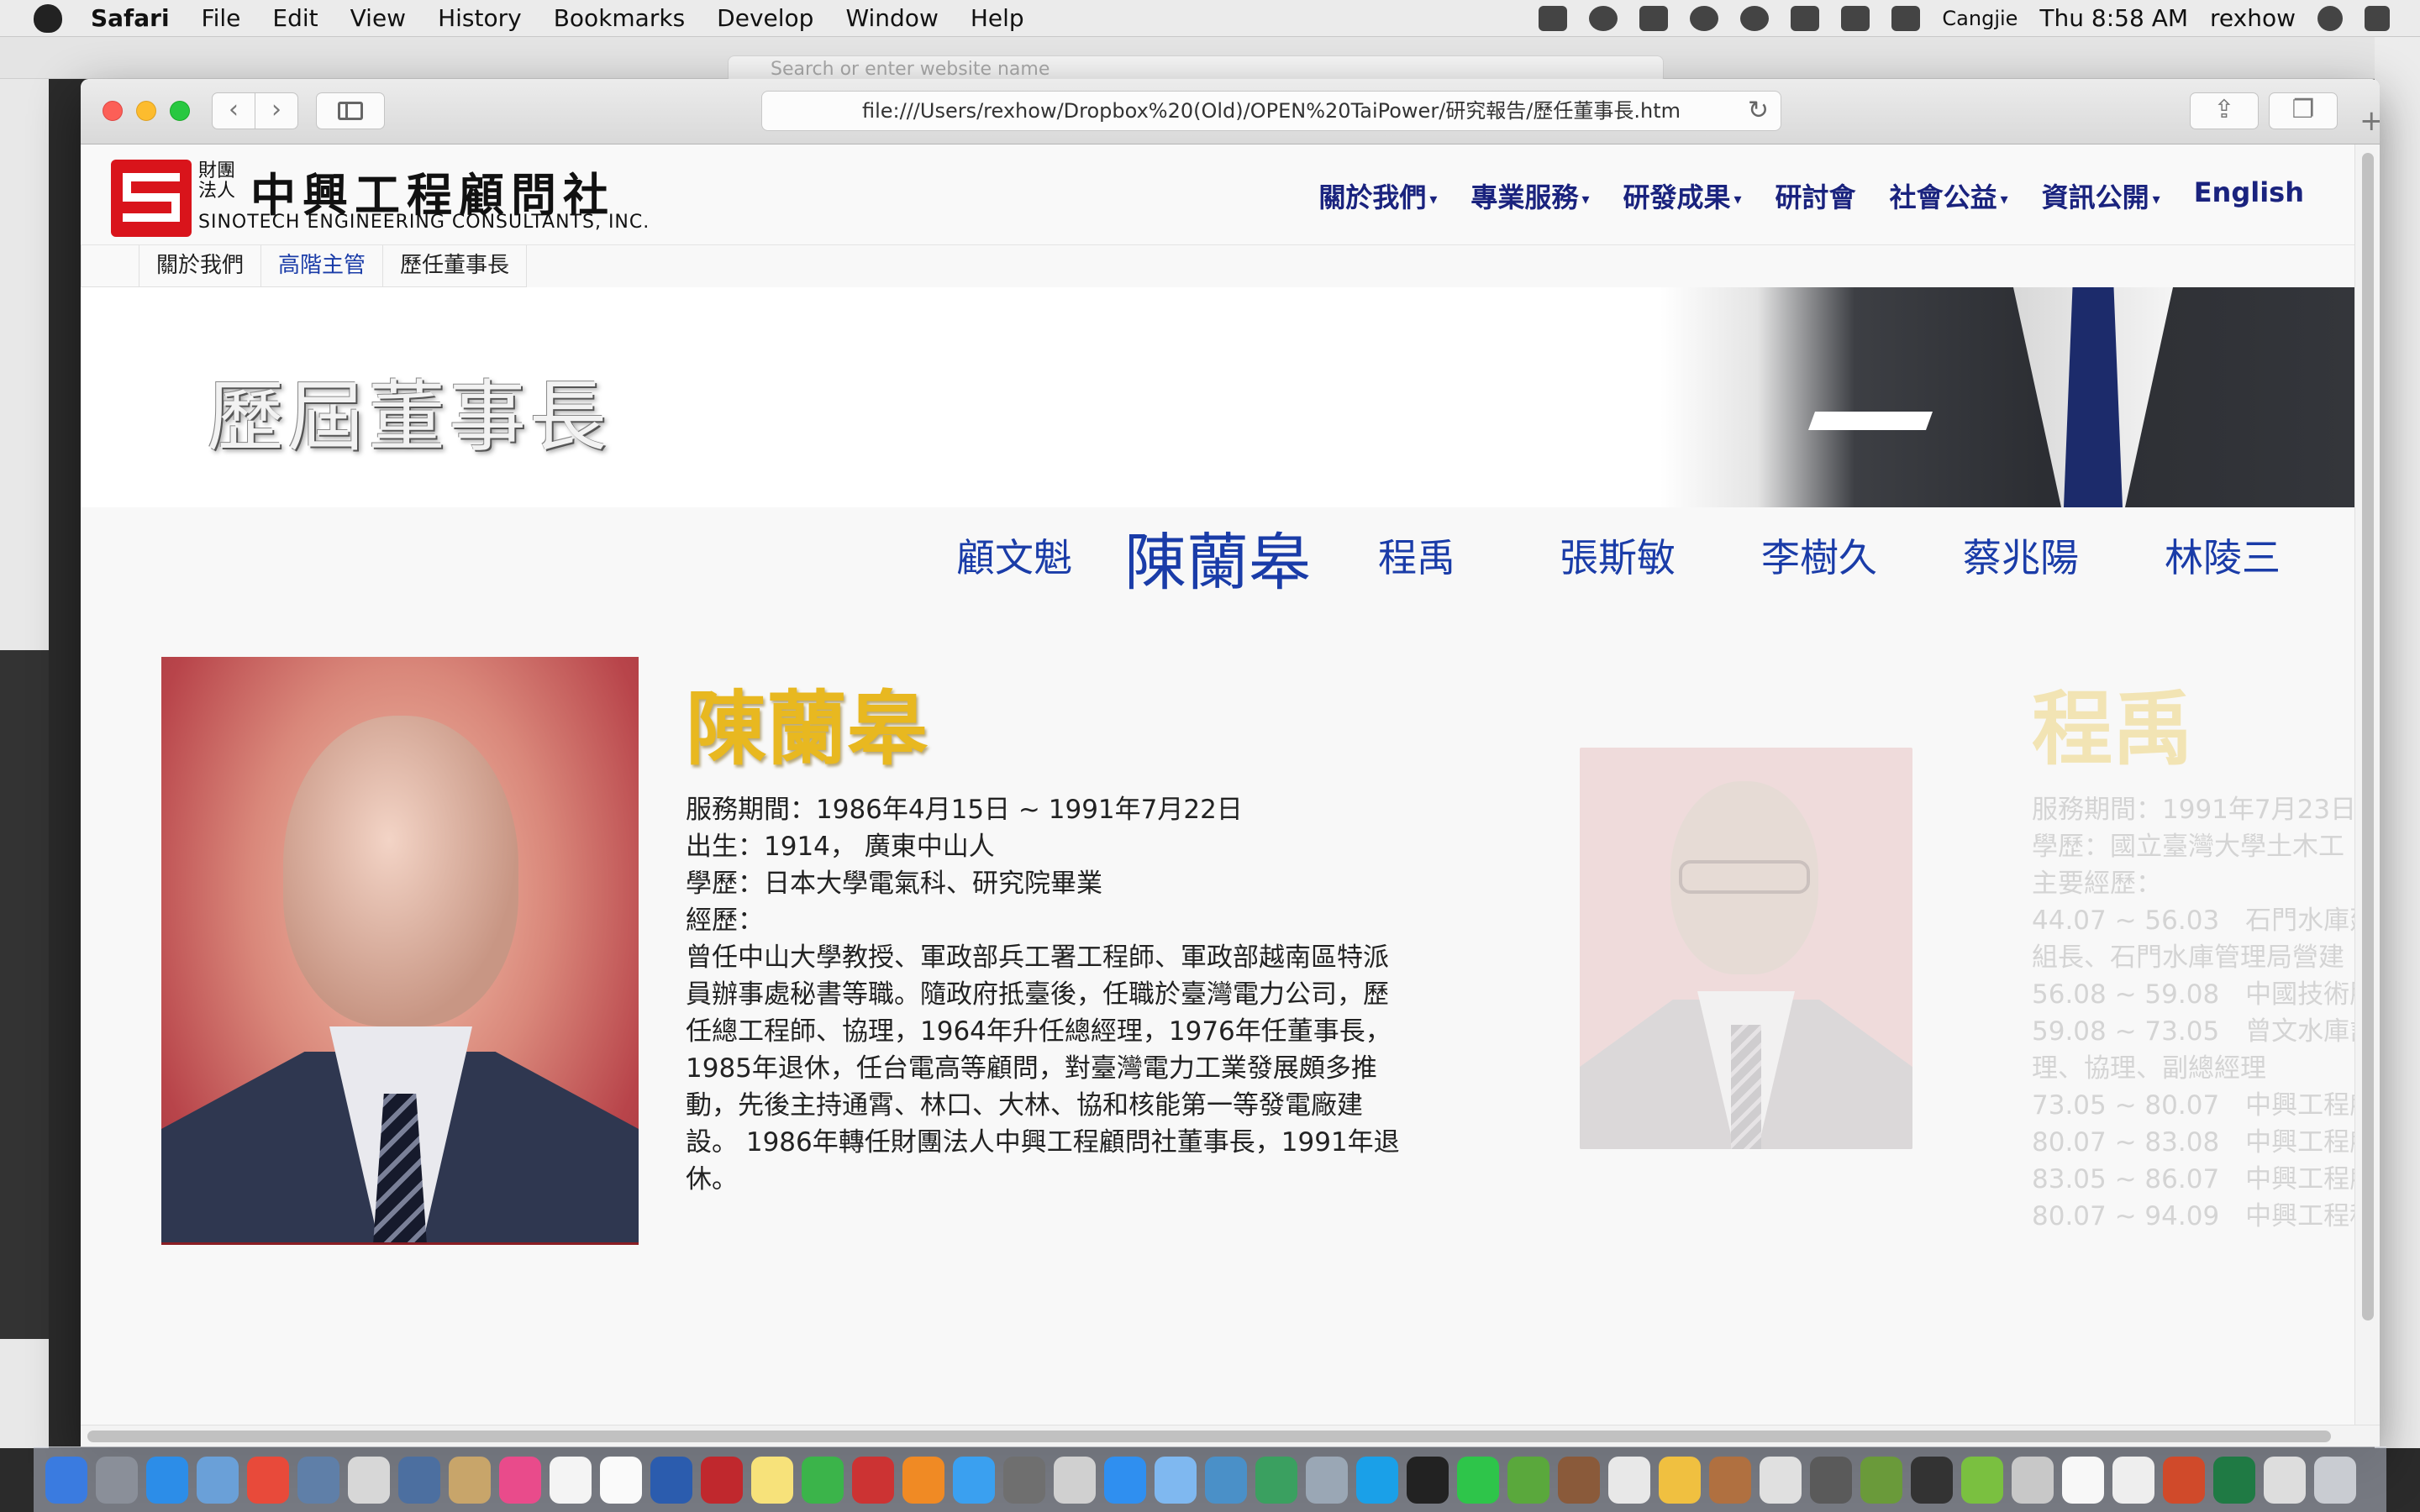  What do you see at coordinates (1654, 18) in the screenshot?
I see `dropbox-status-icon` at bounding box center [1654, 18].